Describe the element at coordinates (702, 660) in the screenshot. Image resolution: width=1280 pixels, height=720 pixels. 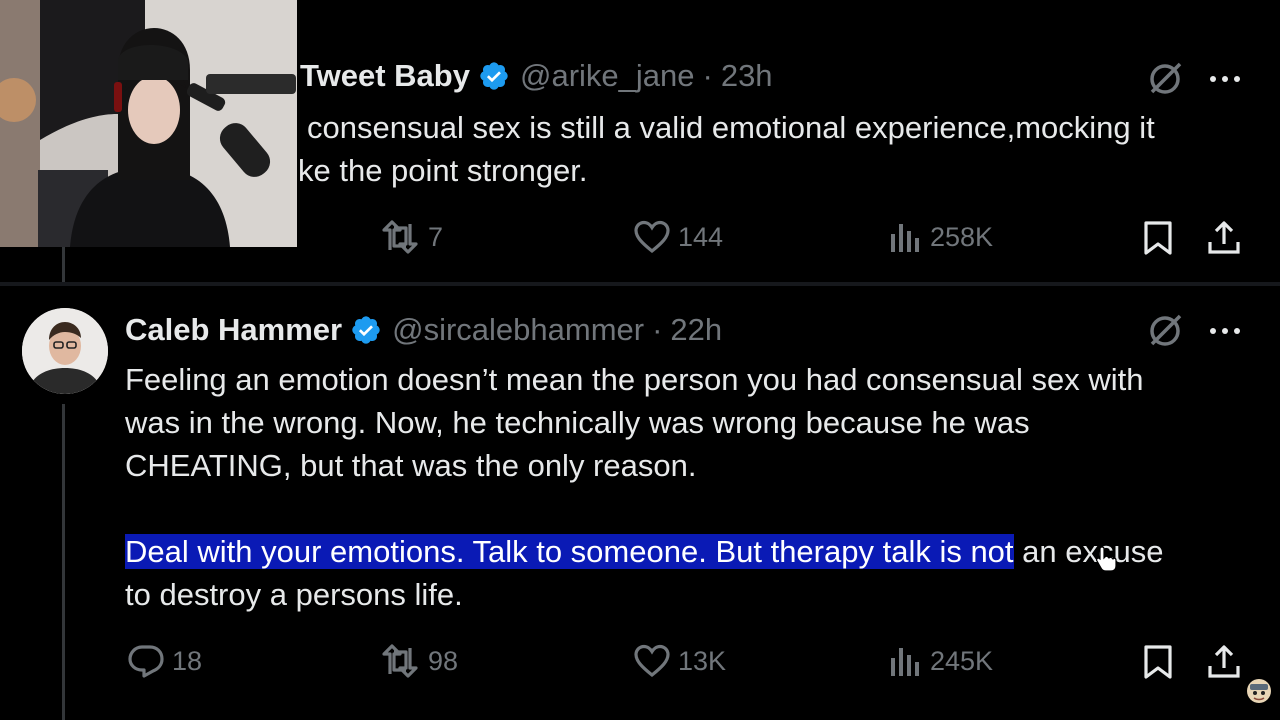
I see `like-count: 13K` at that location.